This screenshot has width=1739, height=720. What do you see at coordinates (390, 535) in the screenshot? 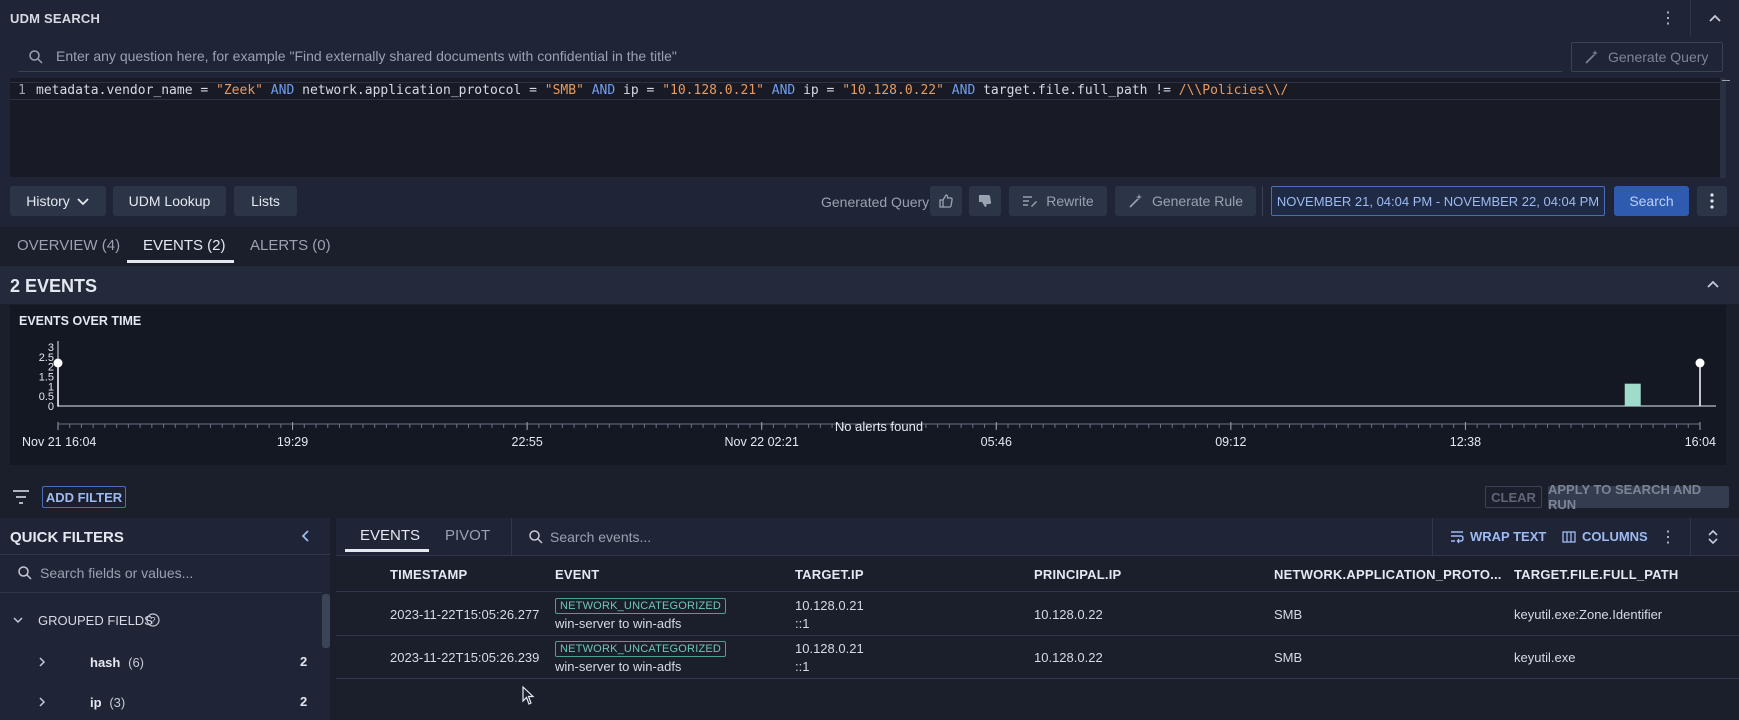
I see `tab-events-table: EVENTS` at bounding box center [390, 535].